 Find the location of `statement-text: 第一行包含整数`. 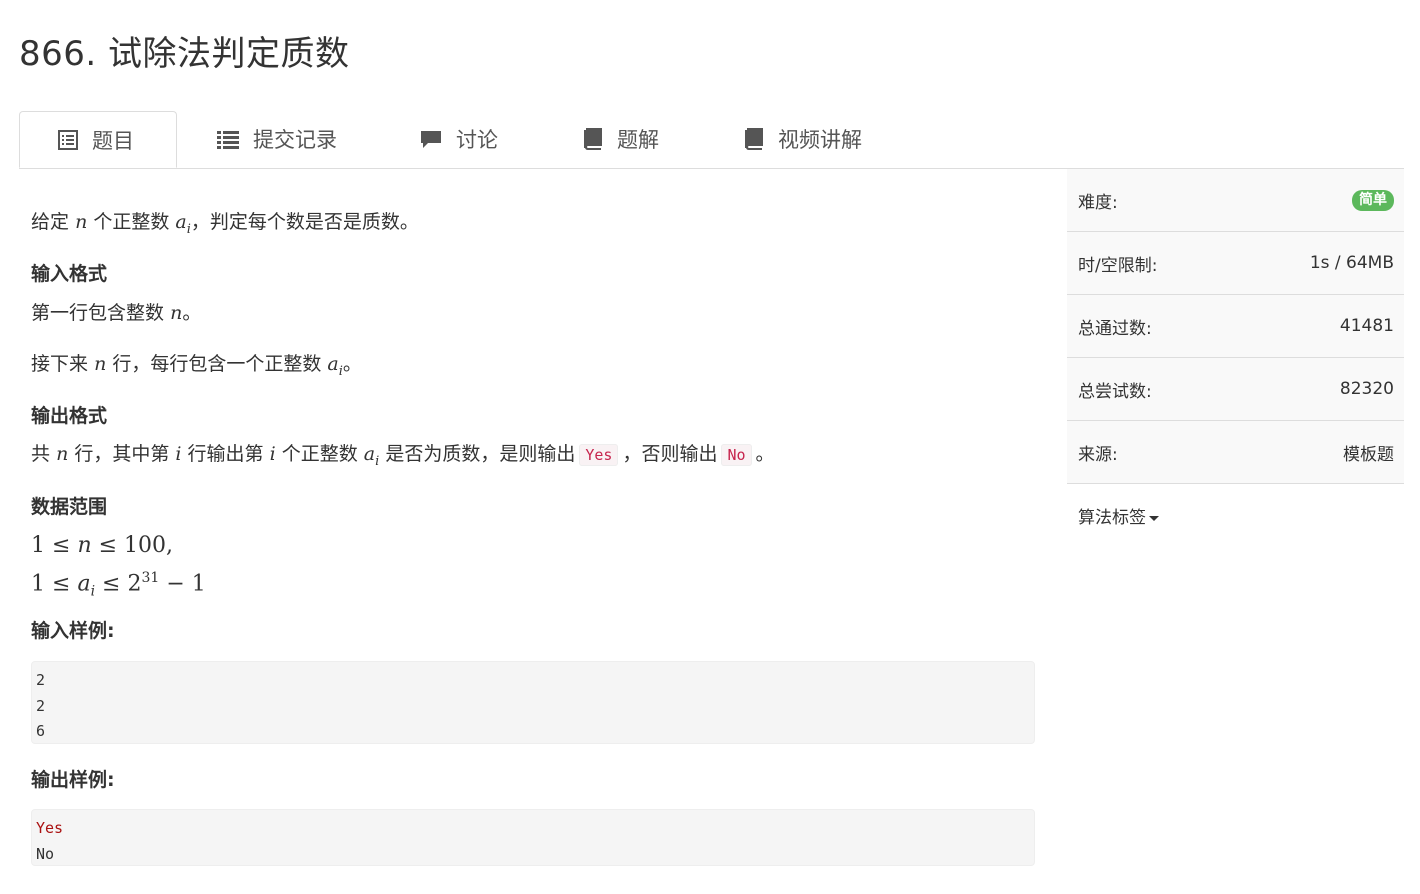

statement-text: 第一行包含整数 is located at coordinates (98, 313).